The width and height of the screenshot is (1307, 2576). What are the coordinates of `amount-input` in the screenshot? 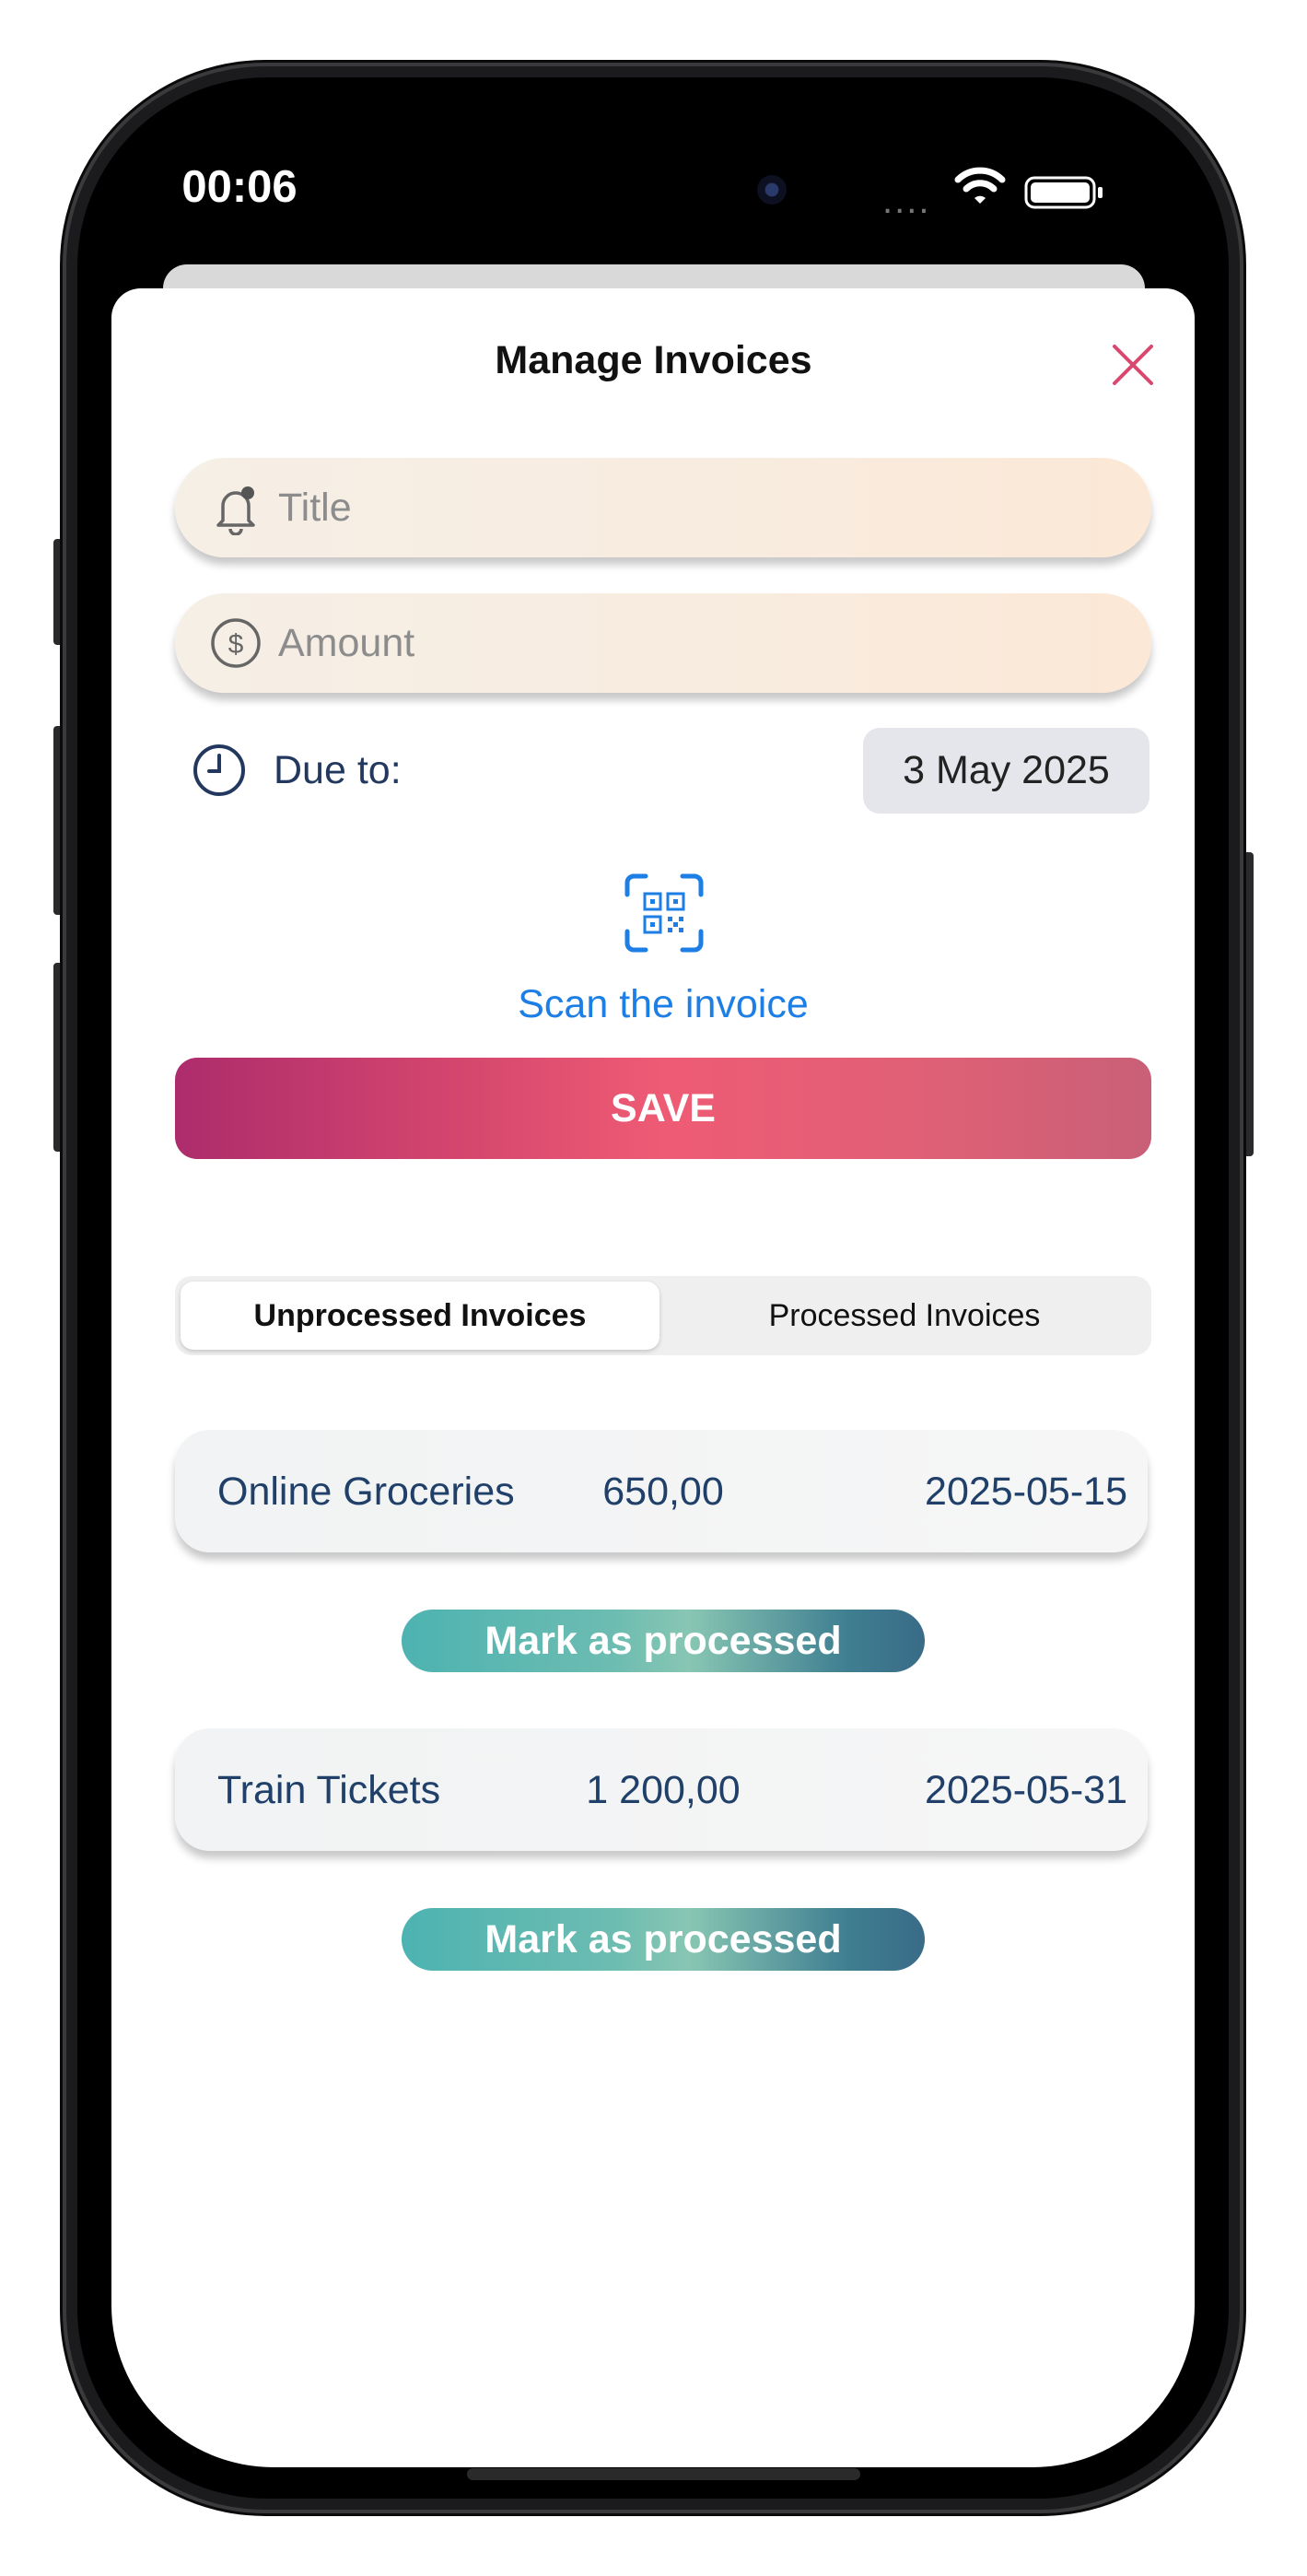 It's located at (693, 643).